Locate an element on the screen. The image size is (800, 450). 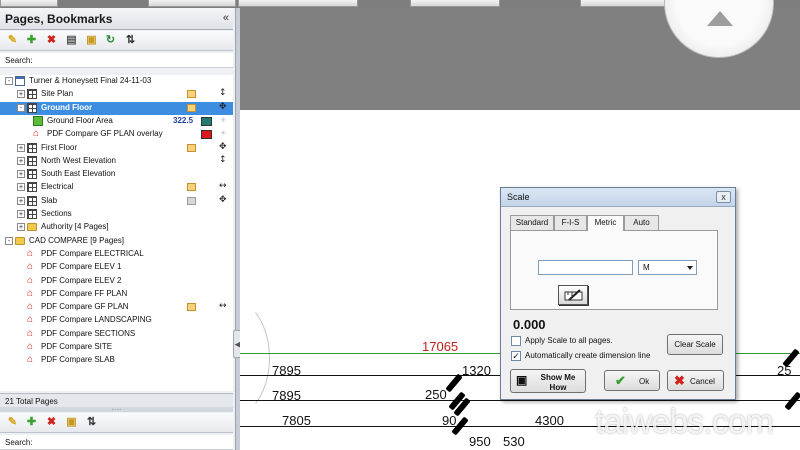
tree-item-label: South East Elevation is located at coordinates (78, 174).